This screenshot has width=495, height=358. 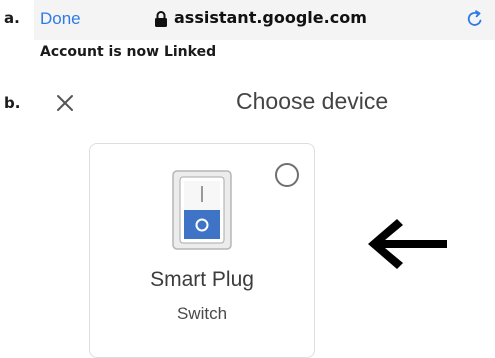 What do you see at coordinates (312, 101) in the screenshot?
I see `dialog-title: Choose device` at bounding box center [312, 101].